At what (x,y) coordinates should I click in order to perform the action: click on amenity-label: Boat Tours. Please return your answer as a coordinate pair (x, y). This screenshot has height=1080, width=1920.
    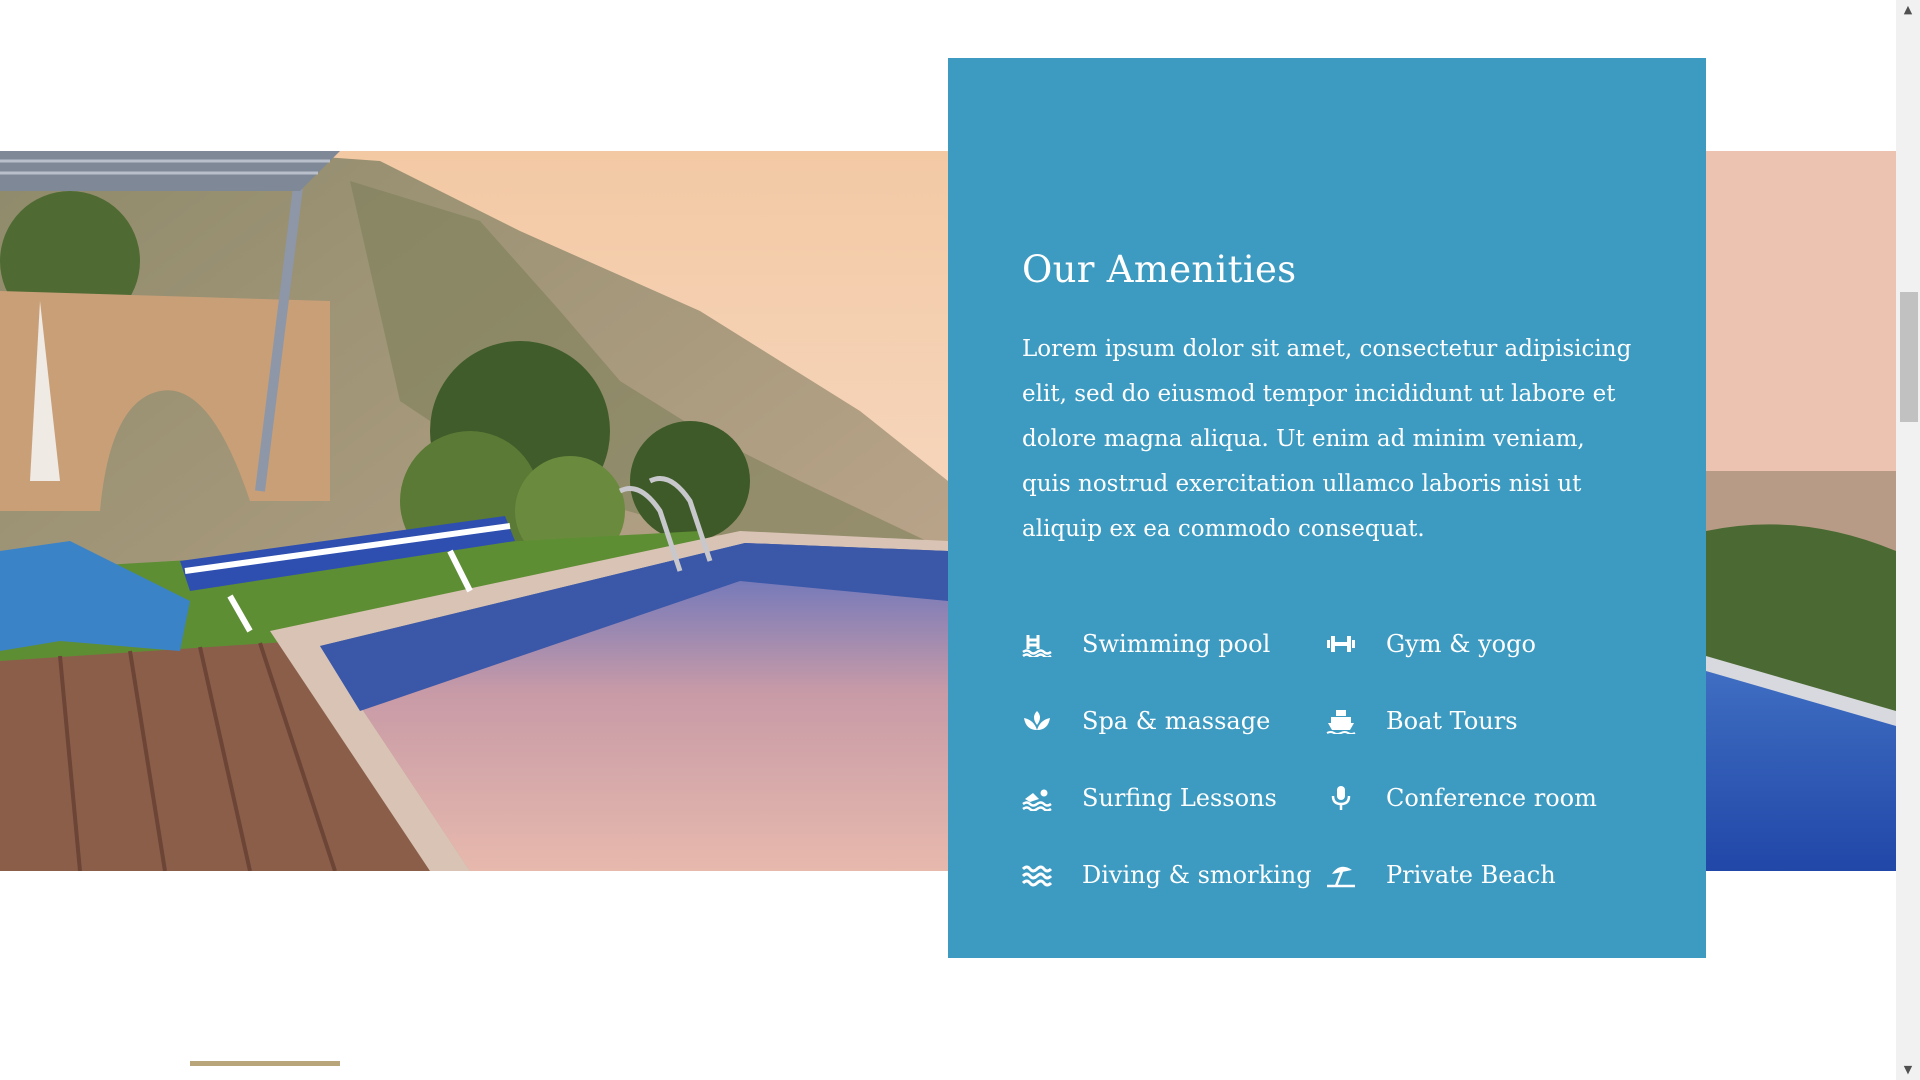
    Looking at the image, I should click on (1452, 720).